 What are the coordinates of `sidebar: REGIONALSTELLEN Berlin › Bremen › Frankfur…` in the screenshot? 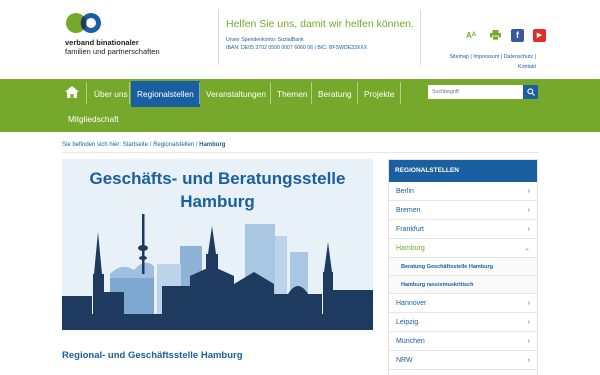 It's located at (463, 267).